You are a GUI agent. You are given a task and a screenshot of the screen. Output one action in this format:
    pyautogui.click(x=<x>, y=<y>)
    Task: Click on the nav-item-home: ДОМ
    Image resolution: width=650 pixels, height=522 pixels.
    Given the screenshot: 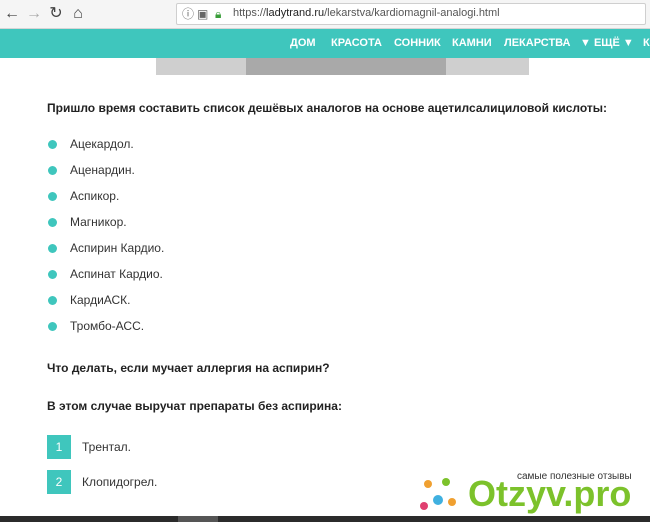 What is the action you would take?
    pyautogui.click(x=303, y=43)
    